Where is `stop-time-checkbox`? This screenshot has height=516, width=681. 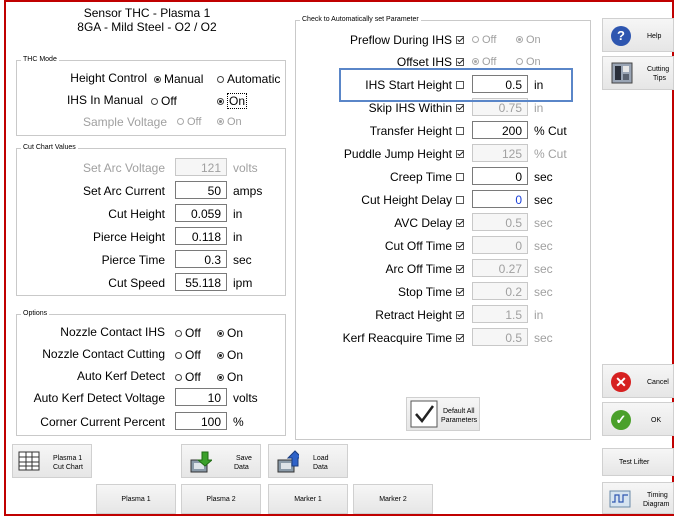 stop-time-checkbox is located at coordinates (460, 292).